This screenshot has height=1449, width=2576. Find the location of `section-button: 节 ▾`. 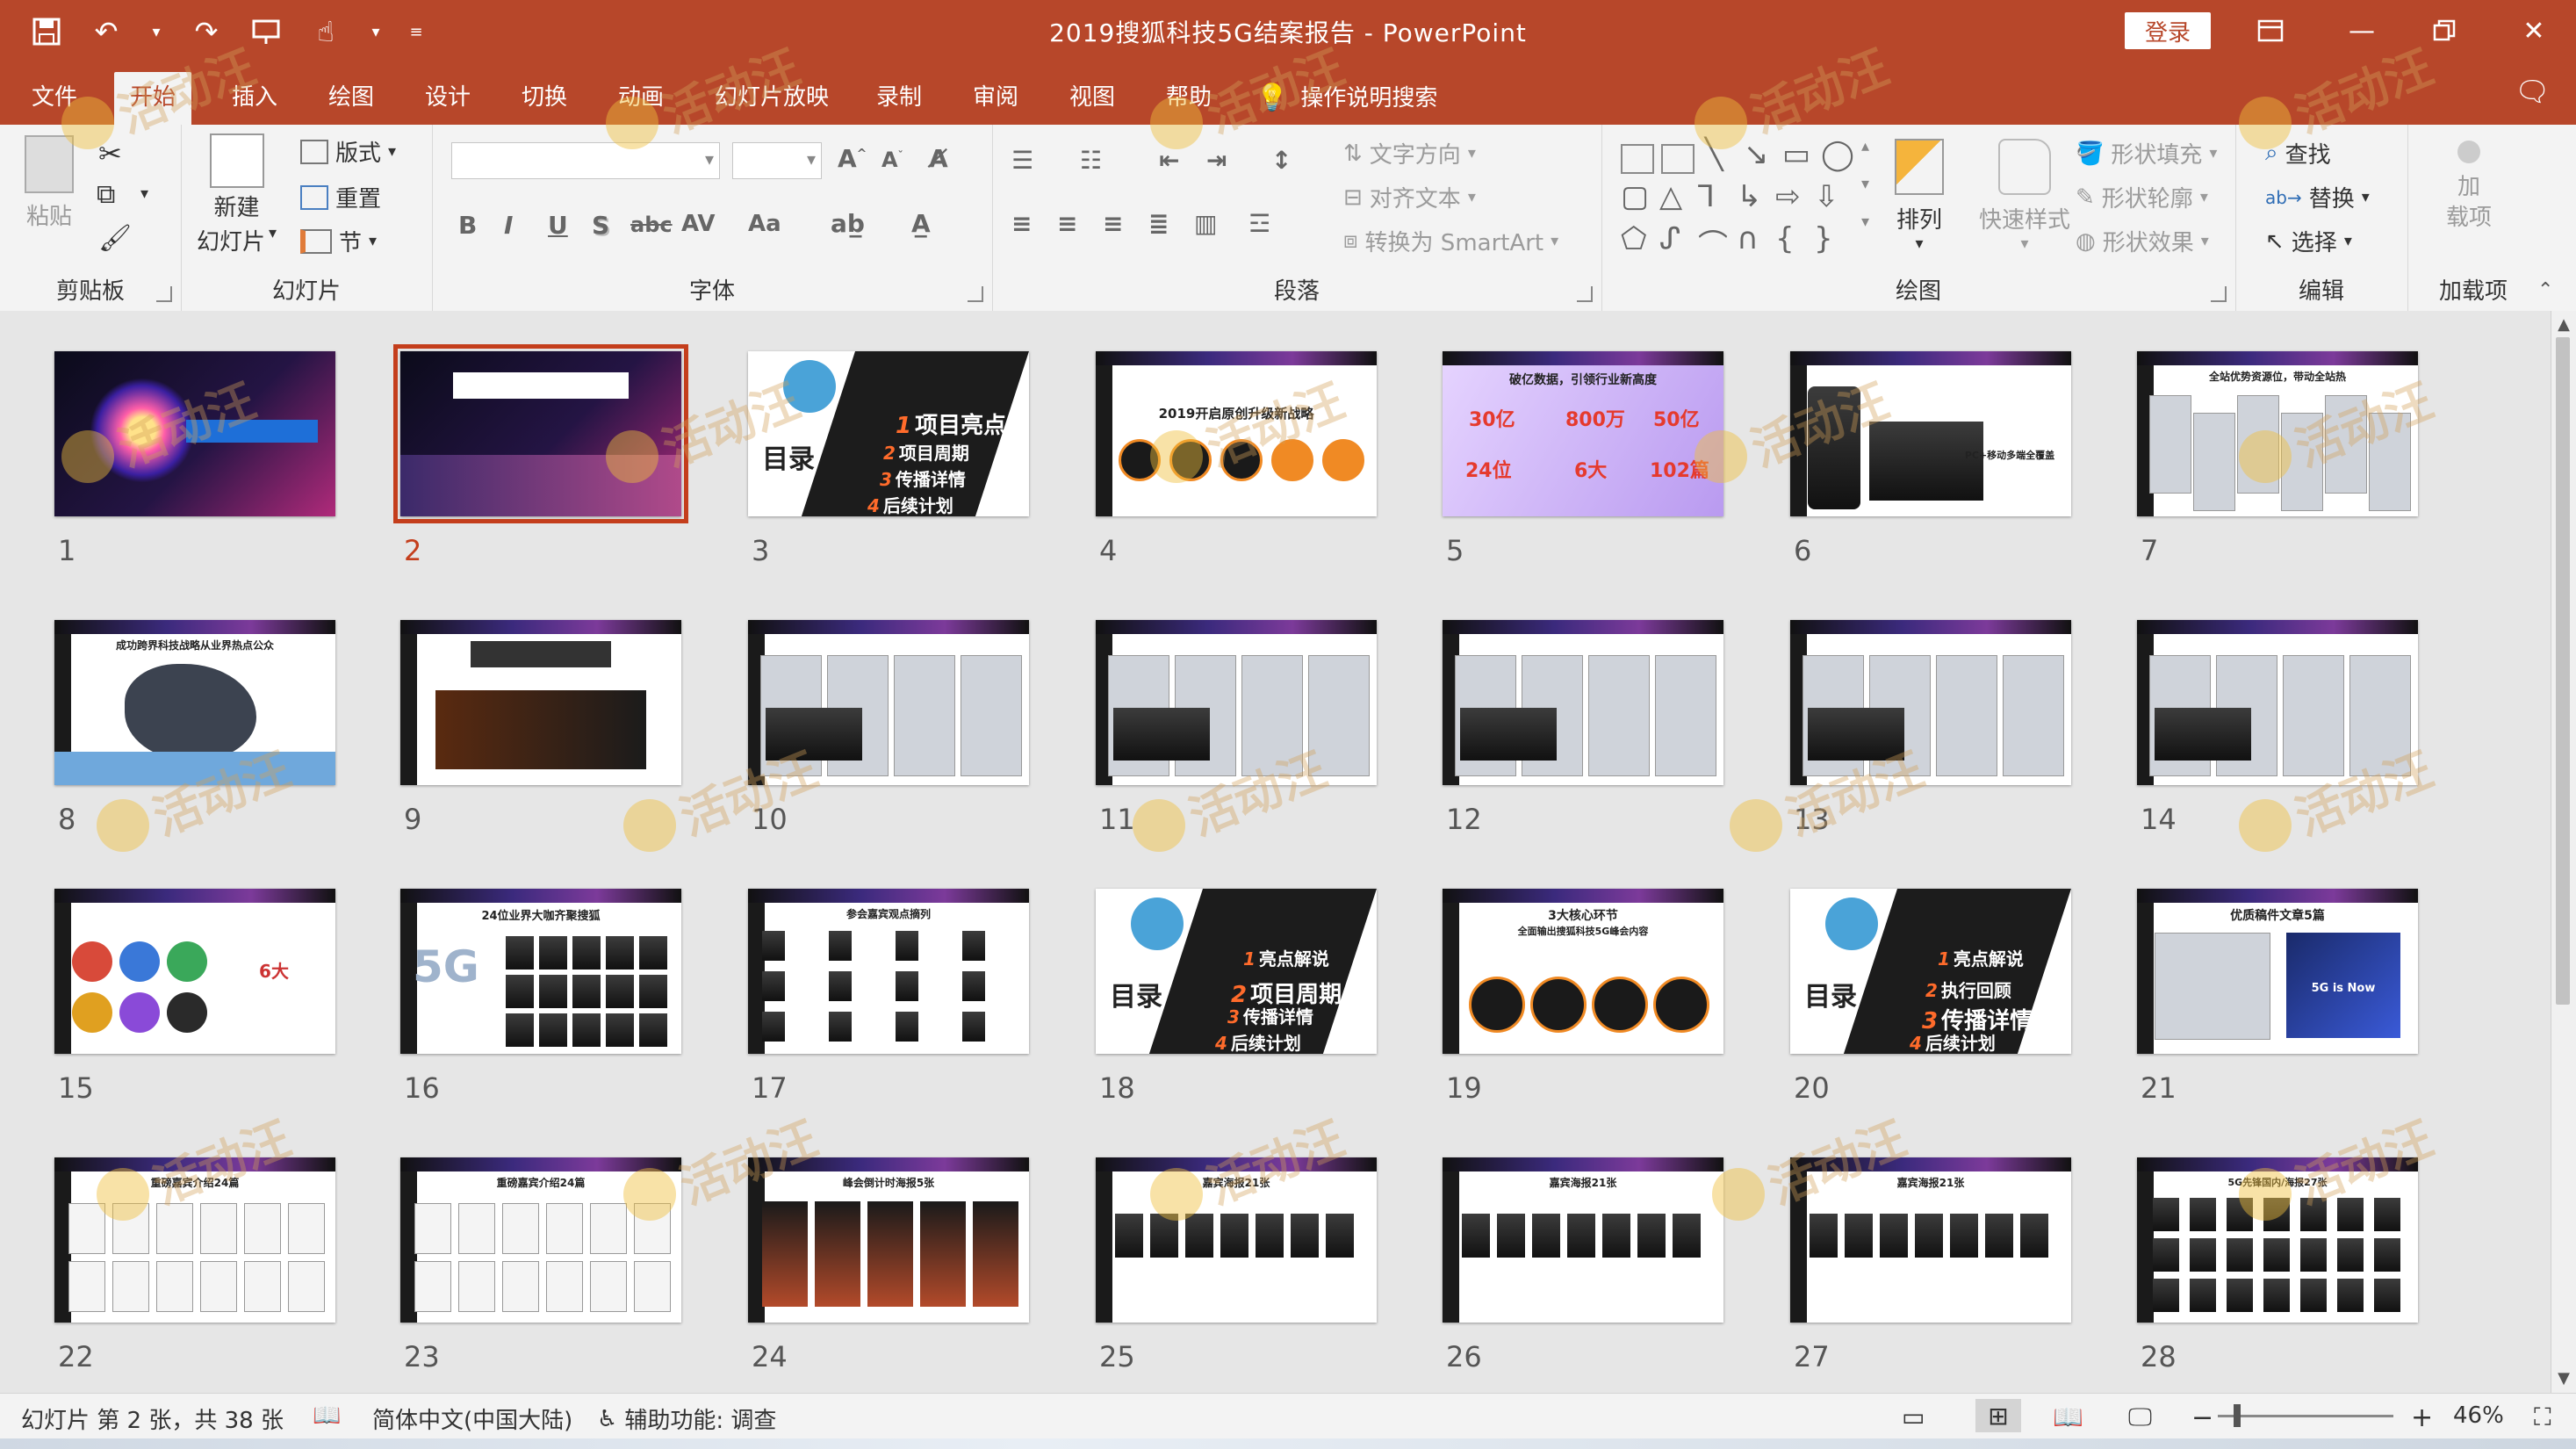

section-button: 节 ▾ is located at coordinates (338, 241).